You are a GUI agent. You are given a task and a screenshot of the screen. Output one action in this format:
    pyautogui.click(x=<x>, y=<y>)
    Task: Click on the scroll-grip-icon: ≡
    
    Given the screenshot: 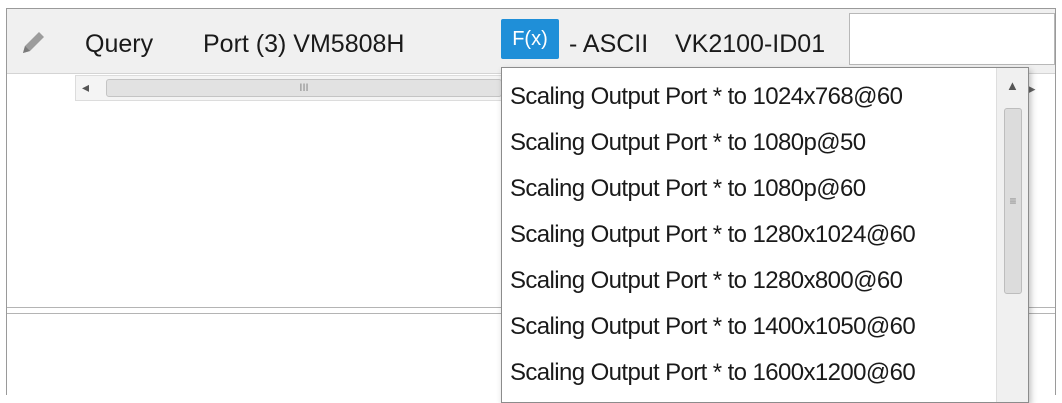 What is the action you would take?
    pyautogui.click(x=1013, y=201)
    